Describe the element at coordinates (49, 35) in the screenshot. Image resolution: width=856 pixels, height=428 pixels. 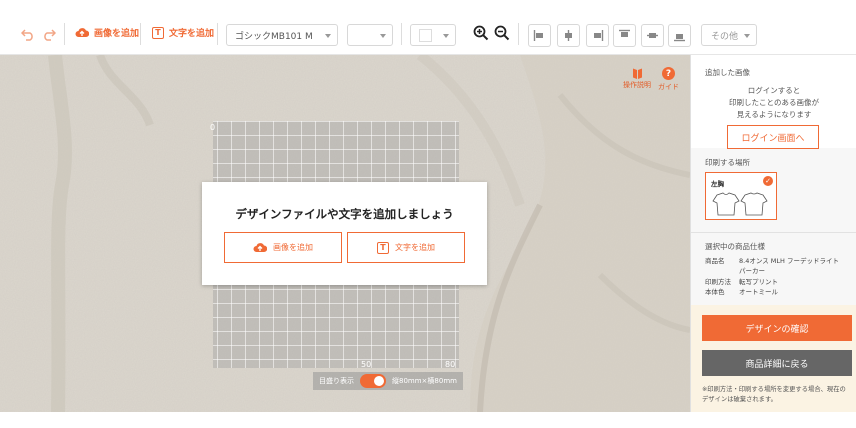
I see `redo-icon` at that location.